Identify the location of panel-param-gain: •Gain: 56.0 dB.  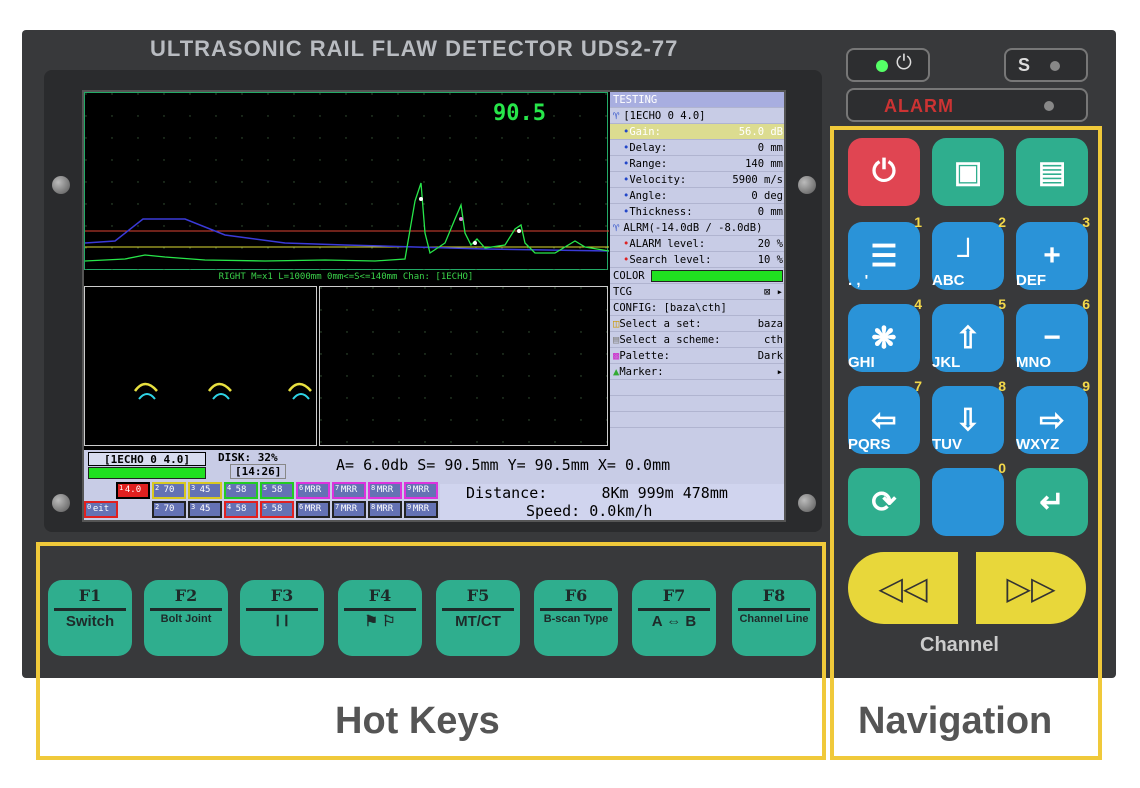
(697, 132).